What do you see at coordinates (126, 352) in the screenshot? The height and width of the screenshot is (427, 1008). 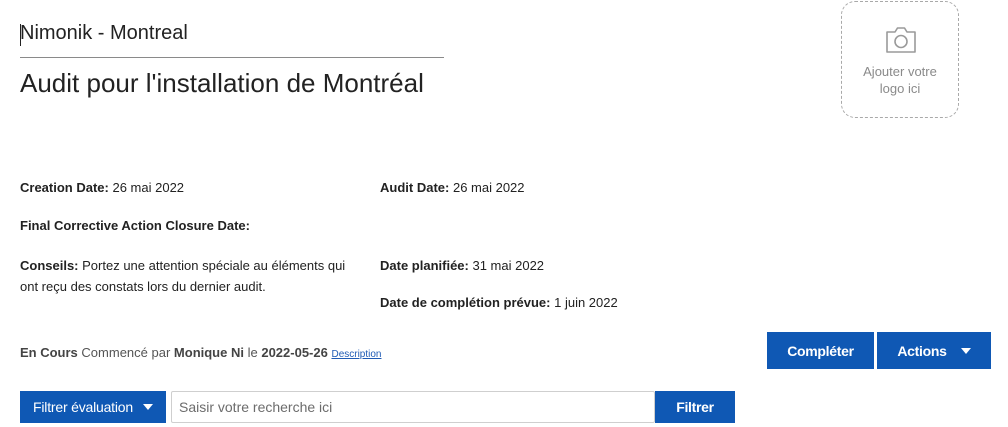 I see `status-started-by: Commencé par` at bounding box center [126, 352].